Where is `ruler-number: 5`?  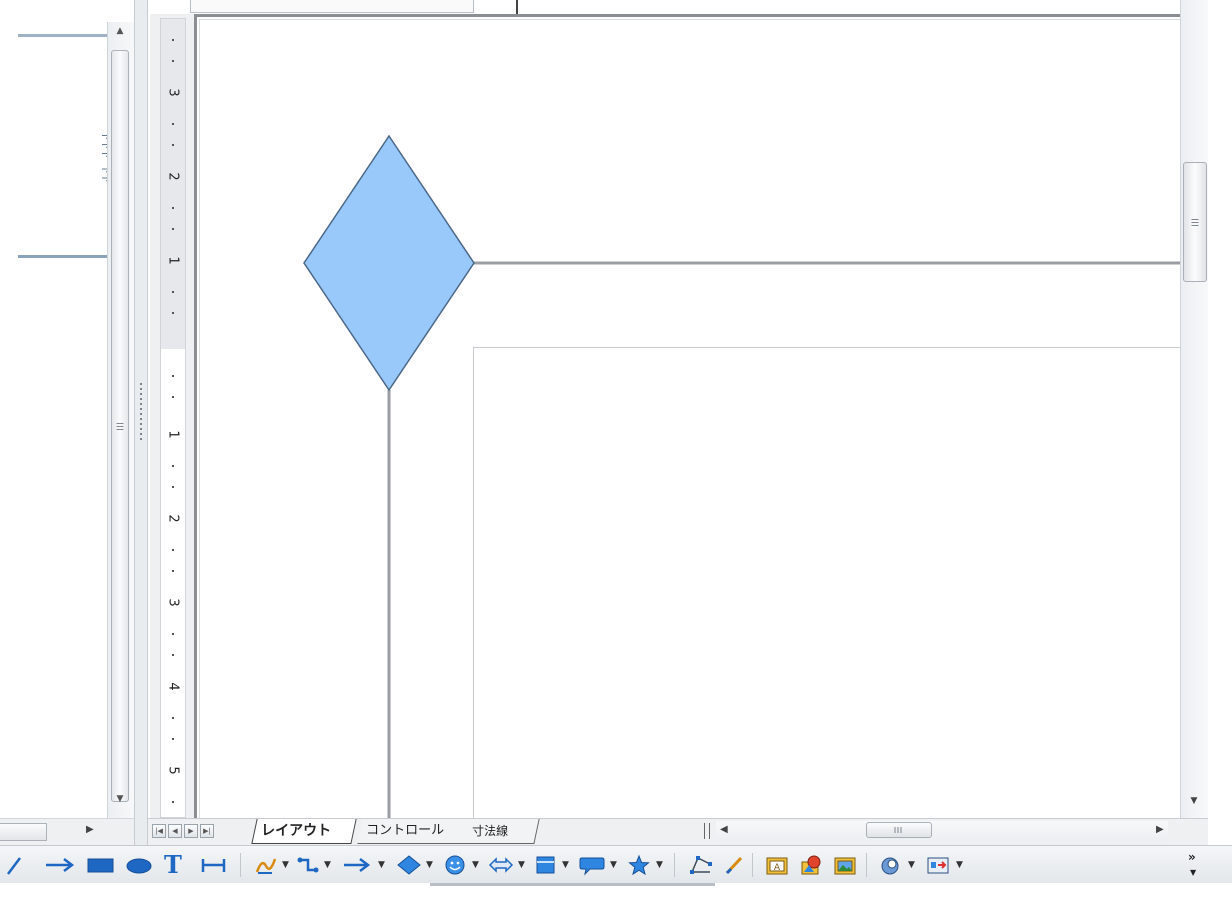
ruler-number: 5 is located at coordinates (173, 770).